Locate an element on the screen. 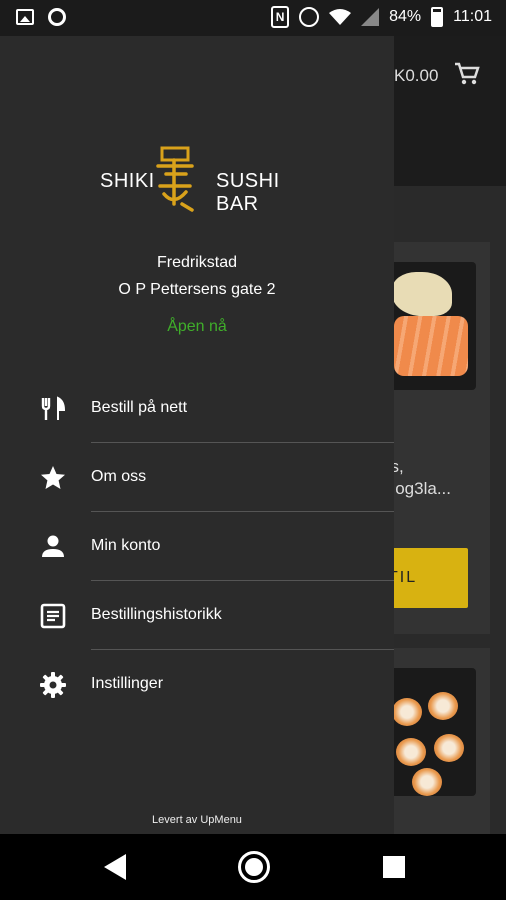 The height and width of the screenshot is (900, 506). restaurant-logo: SHIKI SUSHI BAR is located at coordinates (201, 179).